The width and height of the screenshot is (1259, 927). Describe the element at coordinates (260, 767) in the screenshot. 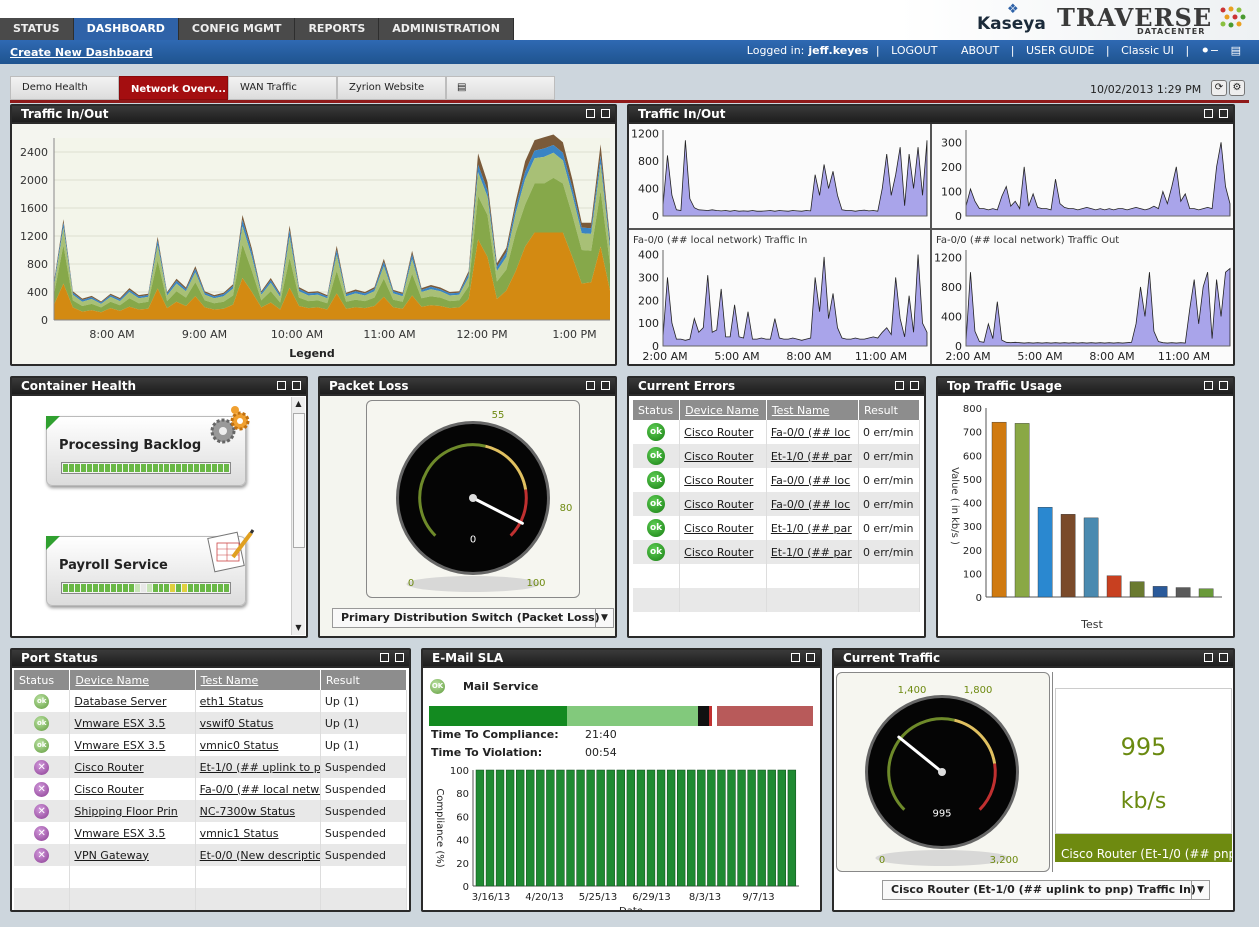

I see `test-link: Et-1/0 (## uplink to pnp) St` at that location.